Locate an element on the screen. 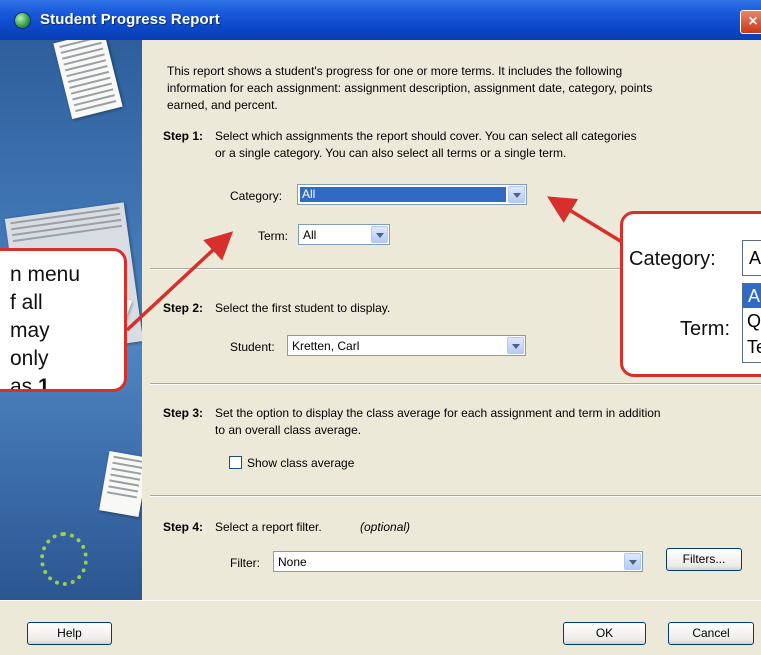 Image resolution: width=761 pixels, height=655 pixels. arrow-to-term-dropdown is located at coordinates (179, 281).